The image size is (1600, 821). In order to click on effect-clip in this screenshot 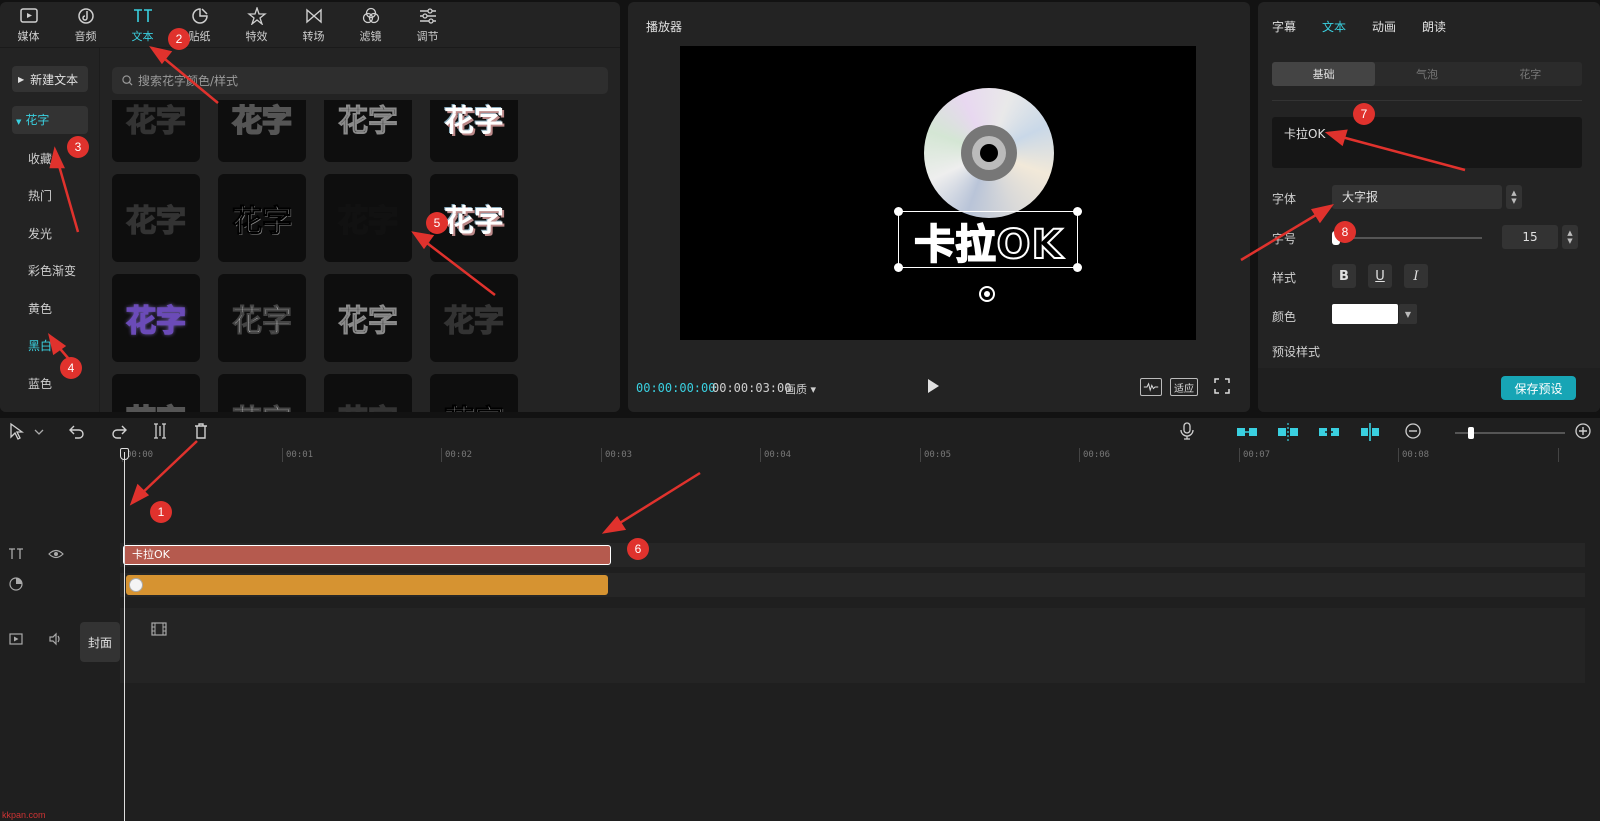, I will do `click(367, 585)`.